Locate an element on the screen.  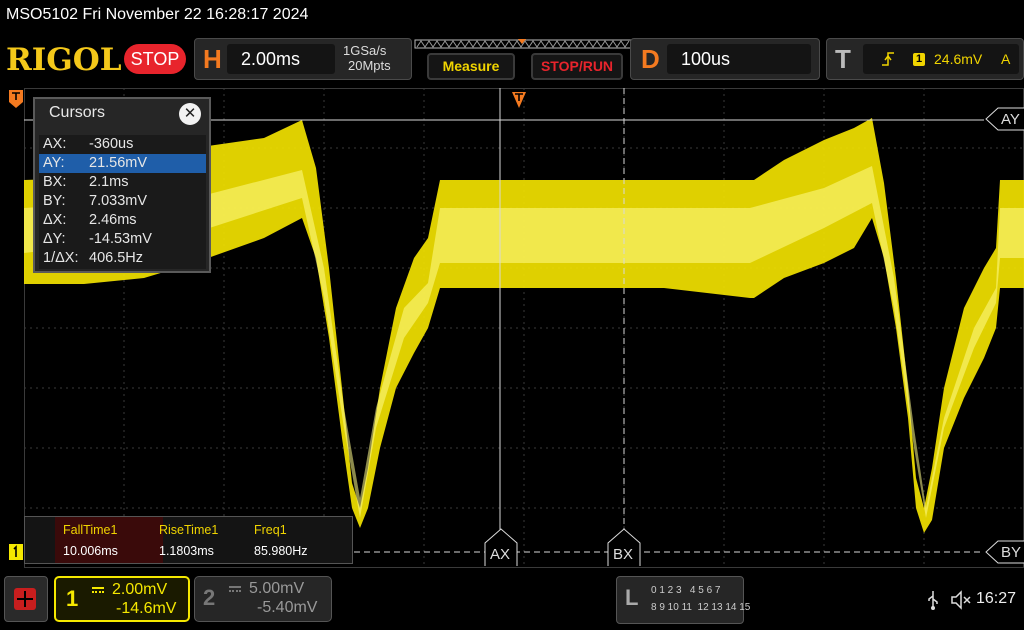
logic-row-1: 0 1 2 3 4 5 6 7 is located at coordinates (686, 590).